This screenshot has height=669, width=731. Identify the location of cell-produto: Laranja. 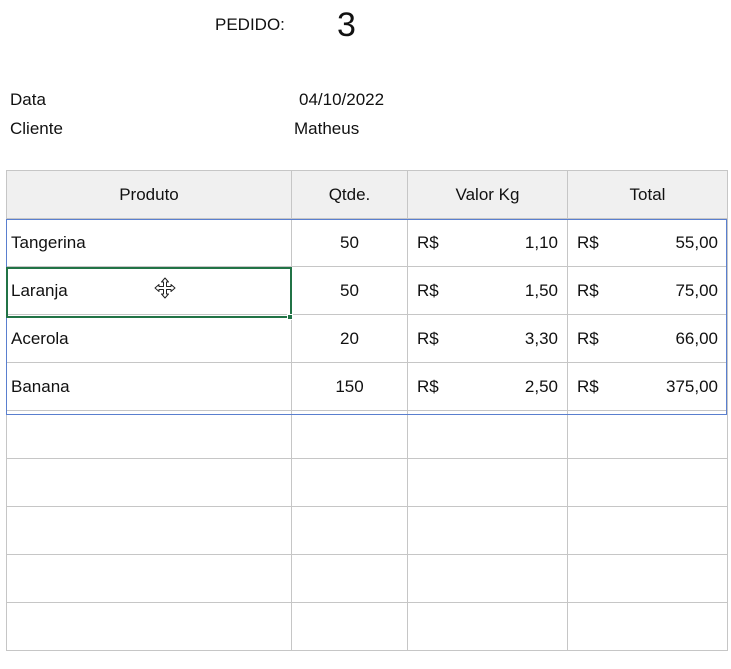
(149, 290).